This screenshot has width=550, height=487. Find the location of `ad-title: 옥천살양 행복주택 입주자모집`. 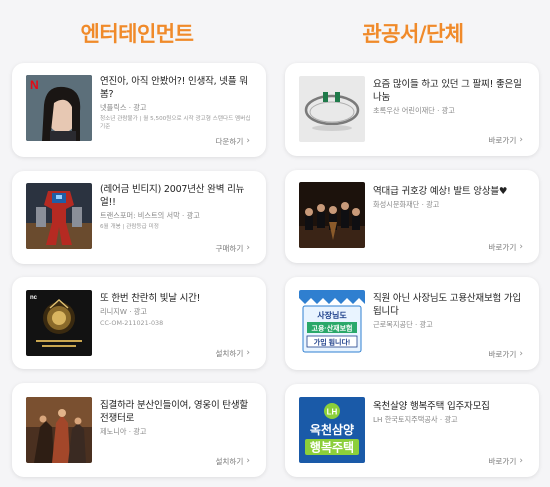

ad-title: 옥천살양 행복주택 입주자모집 is located at coordinates (449, 406).